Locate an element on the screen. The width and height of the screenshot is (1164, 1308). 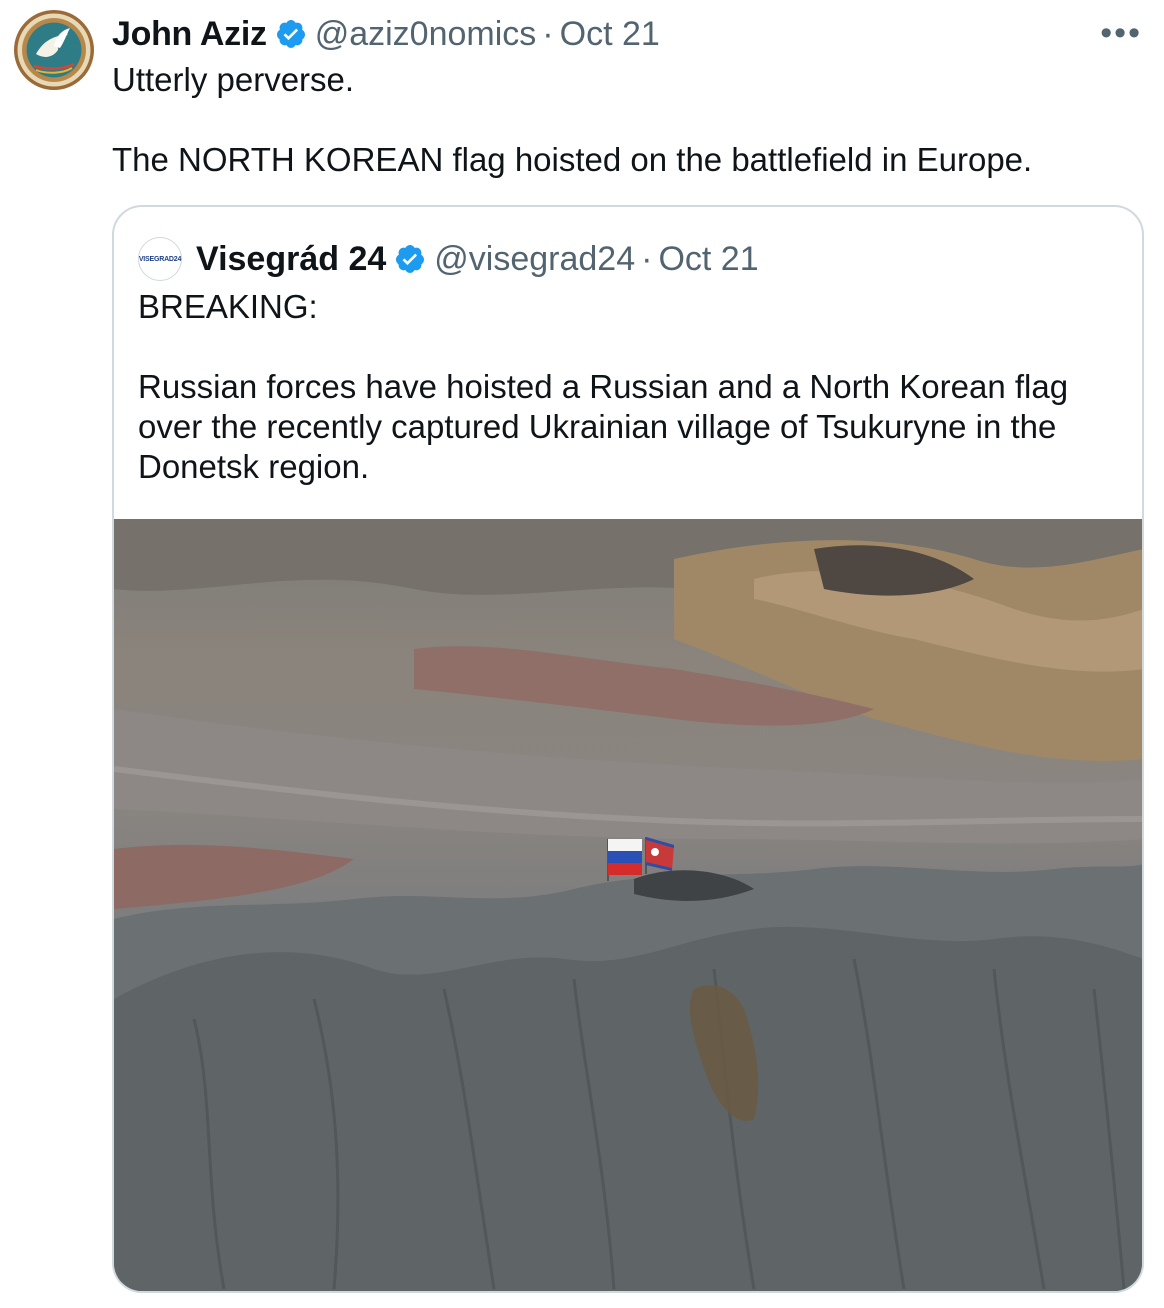
quoted-author-avatar: VISEGRAD24 is located at coordinates (160, 259).